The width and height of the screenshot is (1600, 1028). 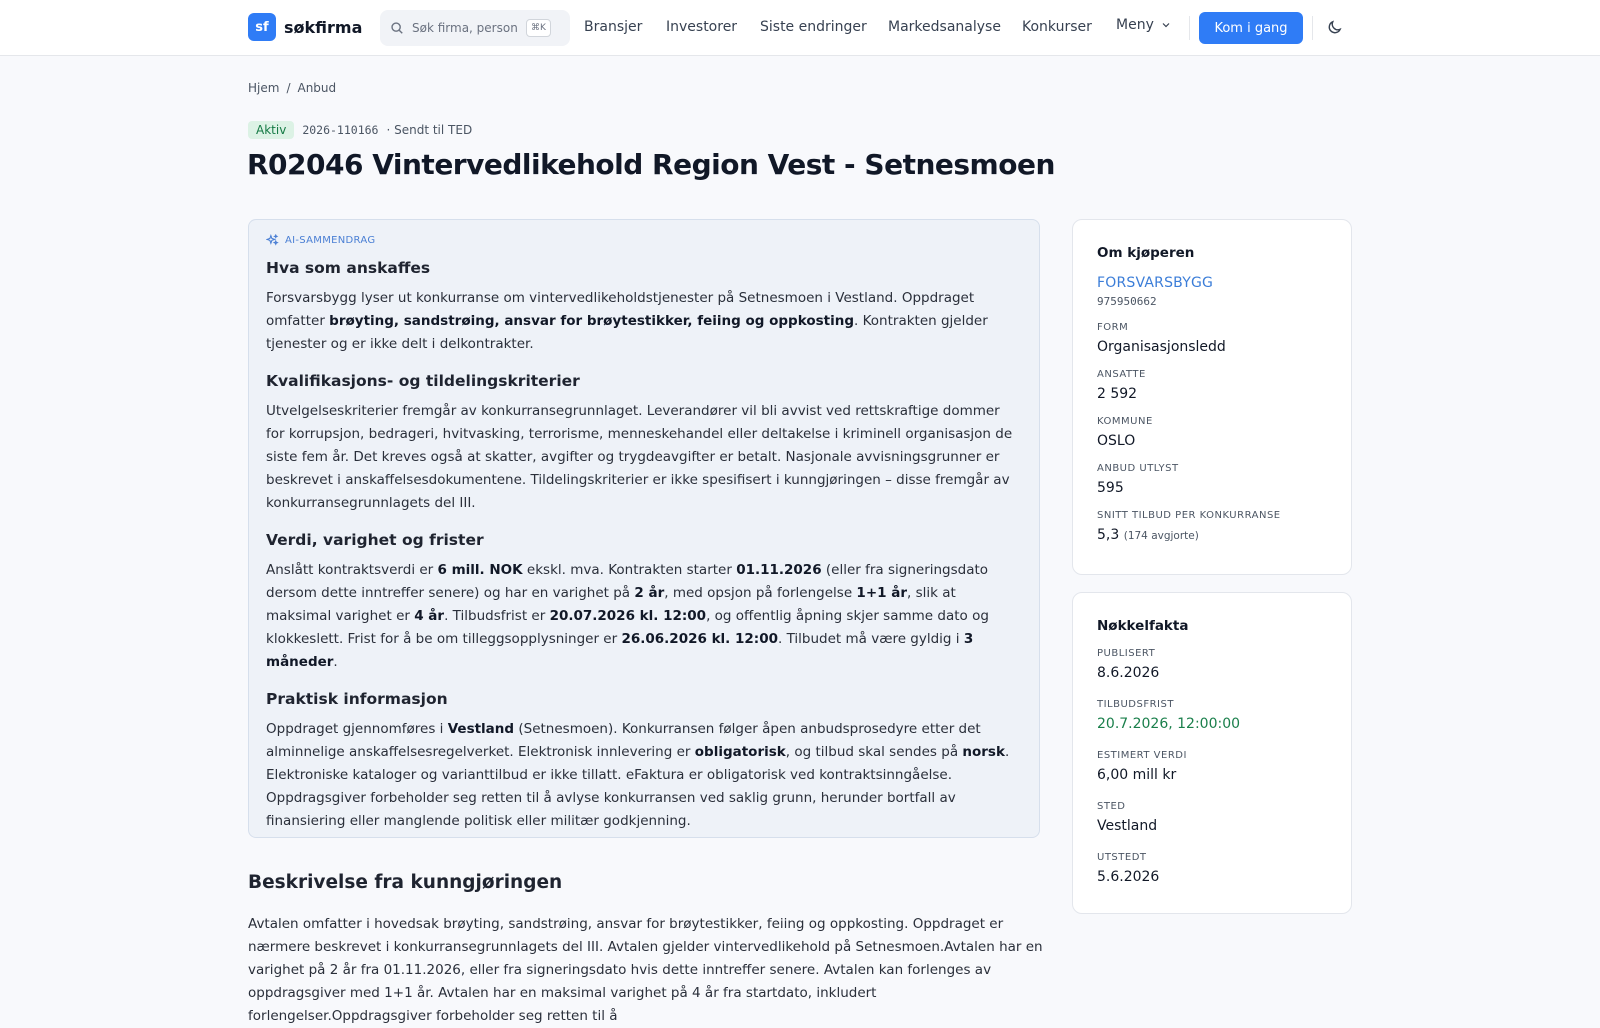 What do you see at coordinates (1057, 27) in the screenshot?
I see `nav-konkurser: Konkurser` at bounding box center [1057, 27].